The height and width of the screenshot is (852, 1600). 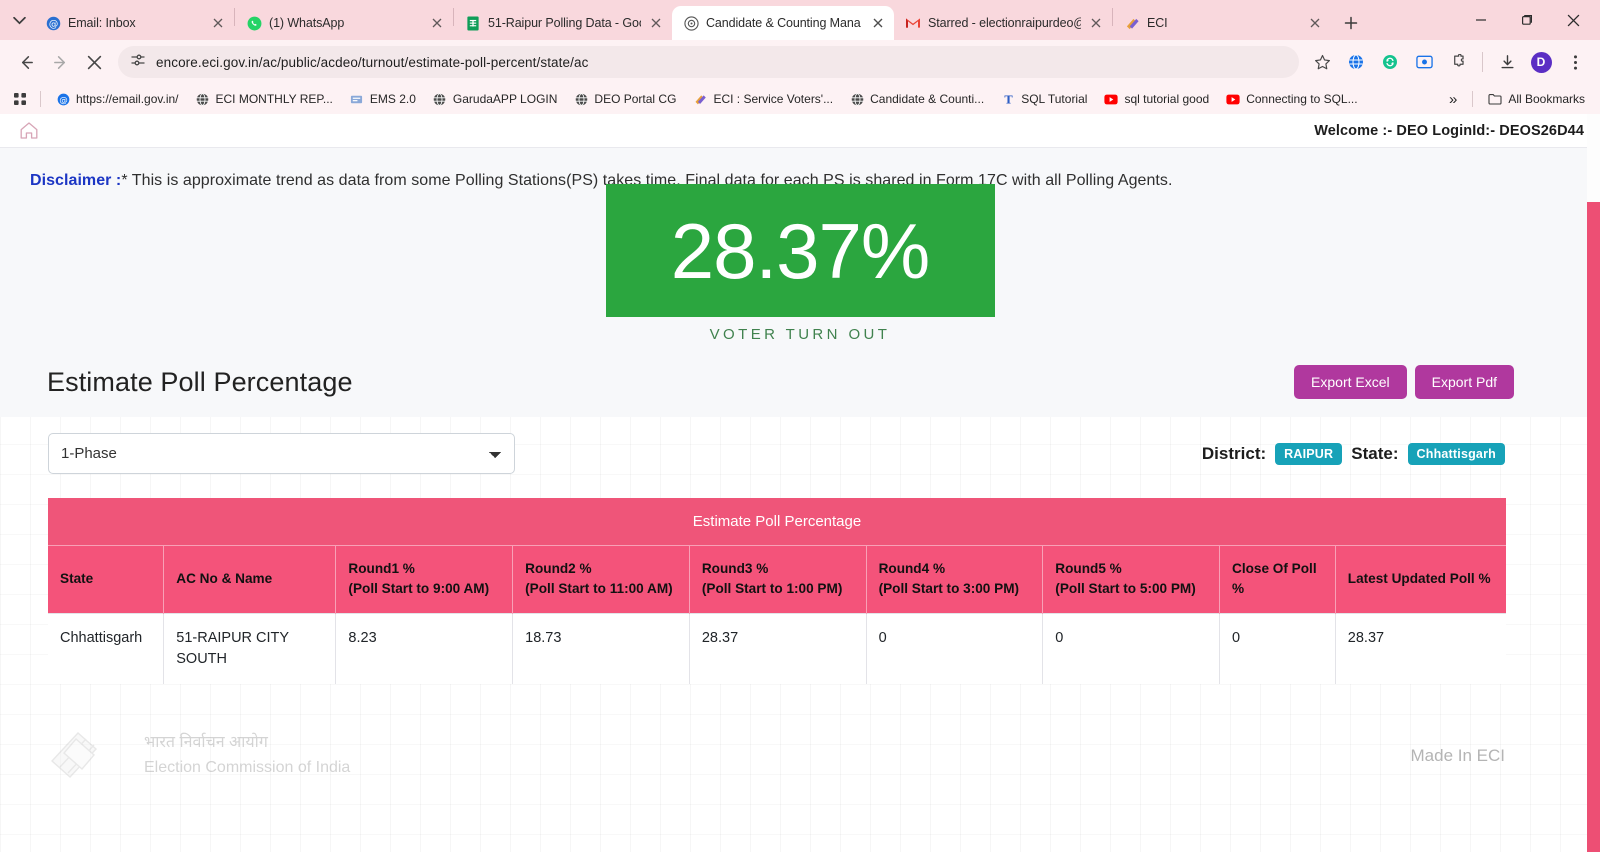 I want to click on maximize-button, so click(x=1527, y=20).